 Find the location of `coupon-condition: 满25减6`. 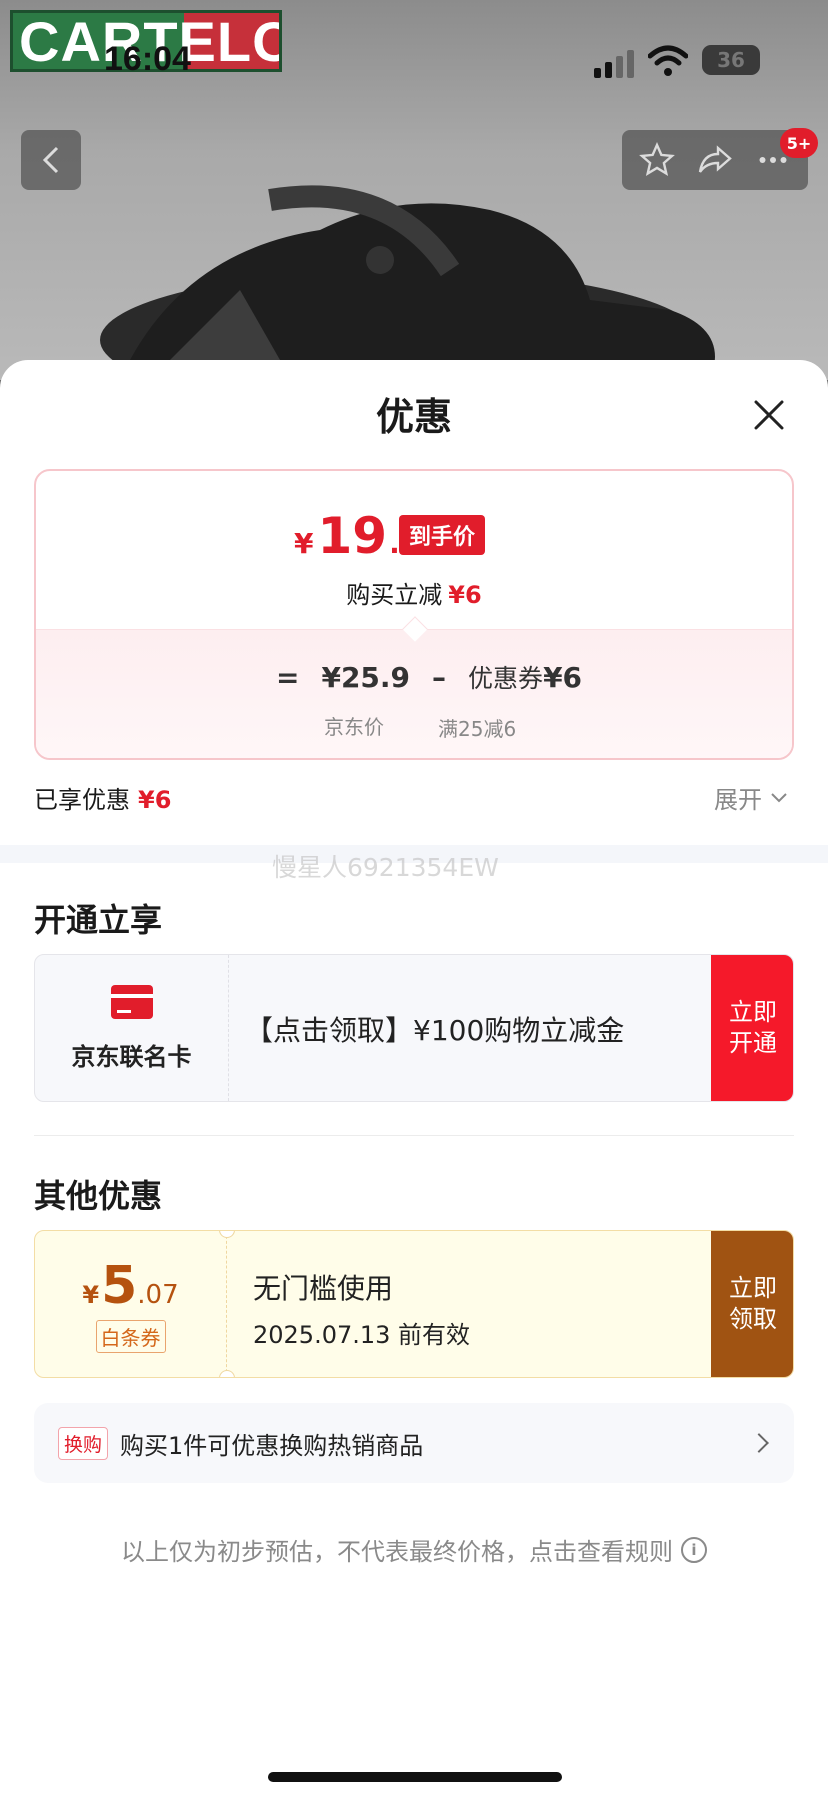

coupon-condition: 满25减6 is located at coordinates (477, 729).